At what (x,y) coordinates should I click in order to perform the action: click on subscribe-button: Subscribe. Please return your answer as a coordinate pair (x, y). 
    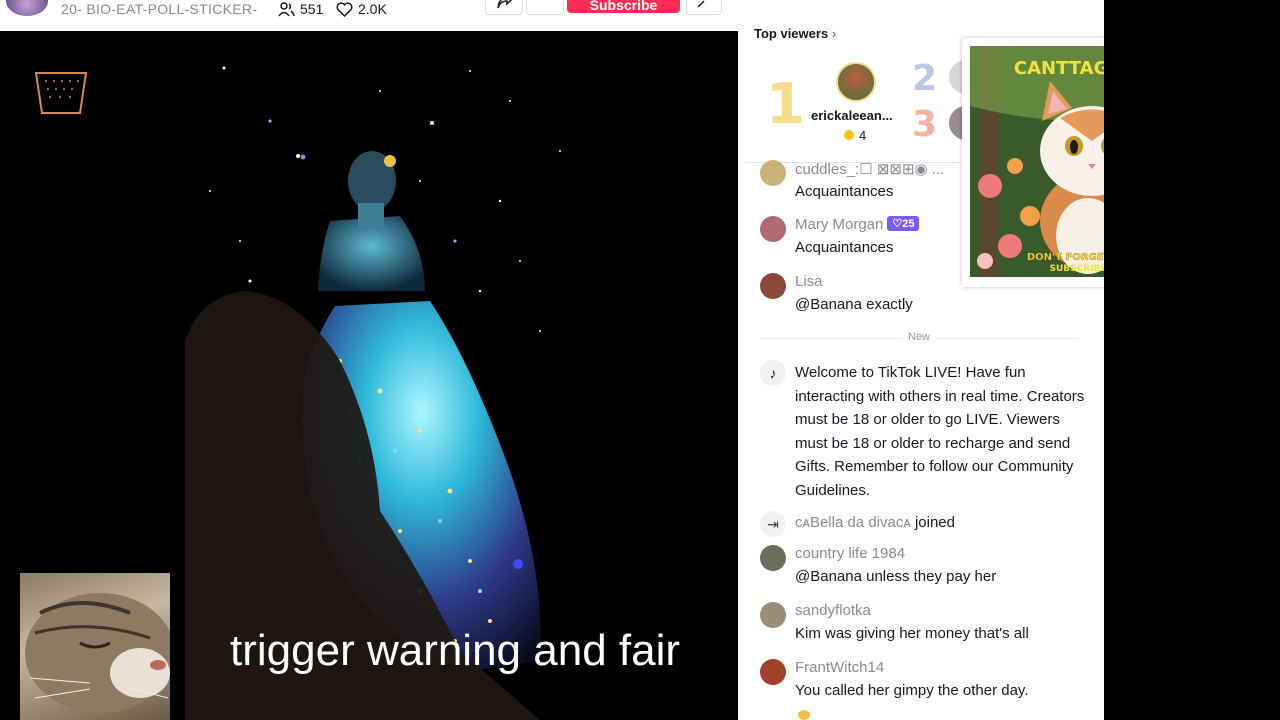
    Looking at the image, I should click on (623, 6).